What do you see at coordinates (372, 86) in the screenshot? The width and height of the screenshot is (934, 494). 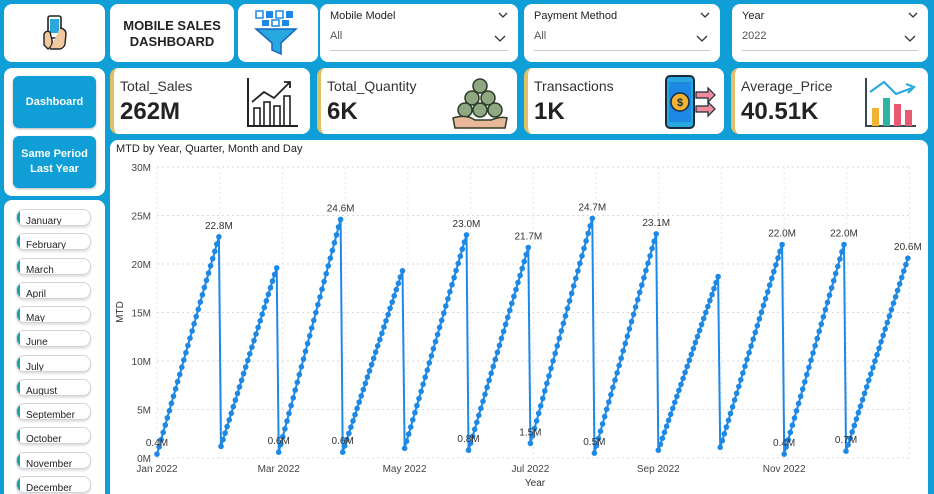 I see `kpi-label: Total_Quantity` at bounding box center [372, 86].